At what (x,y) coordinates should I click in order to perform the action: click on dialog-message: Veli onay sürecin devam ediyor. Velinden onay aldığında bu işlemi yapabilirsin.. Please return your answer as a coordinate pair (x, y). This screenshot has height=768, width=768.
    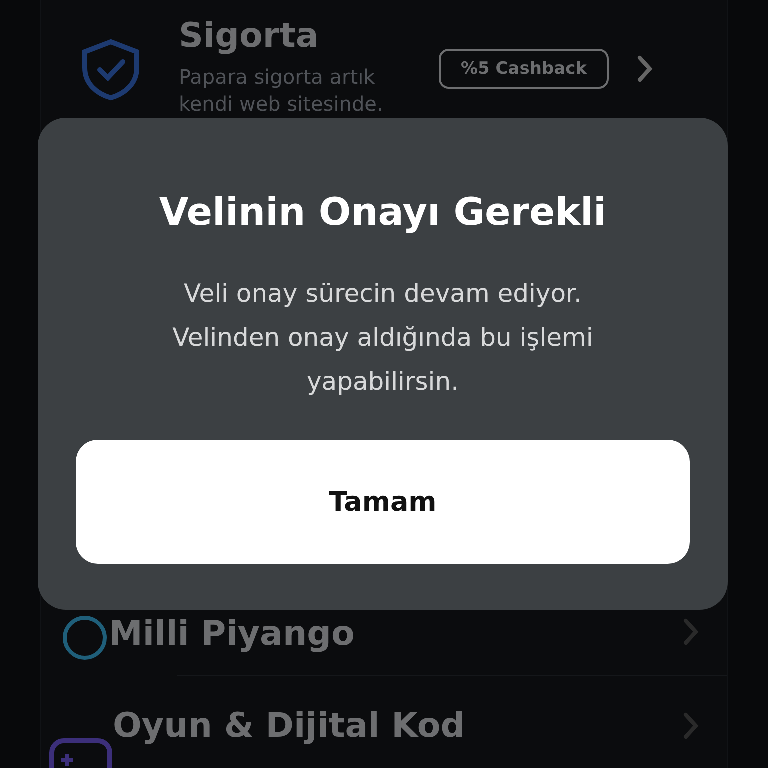
    Looking at the image, I should click on (383, 338).